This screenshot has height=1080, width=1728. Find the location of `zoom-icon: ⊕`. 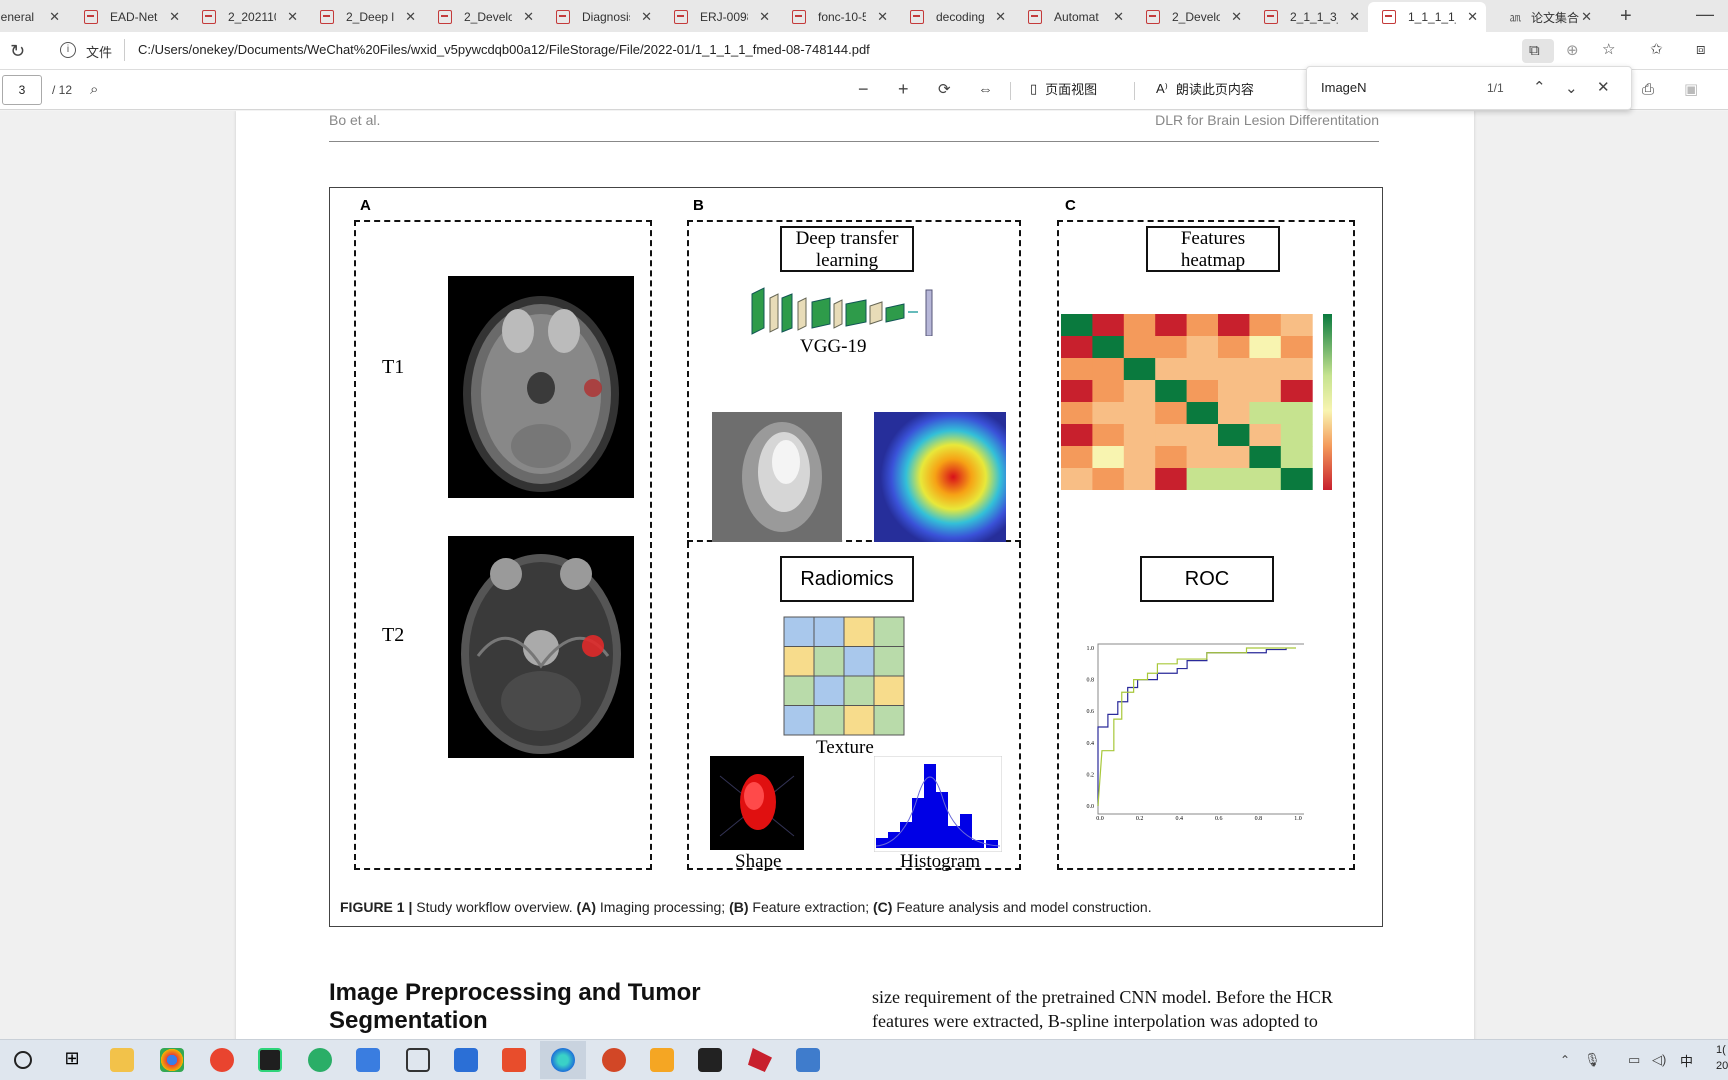

zoom-icon: ⊕ is located at coordinates (1572, 51).